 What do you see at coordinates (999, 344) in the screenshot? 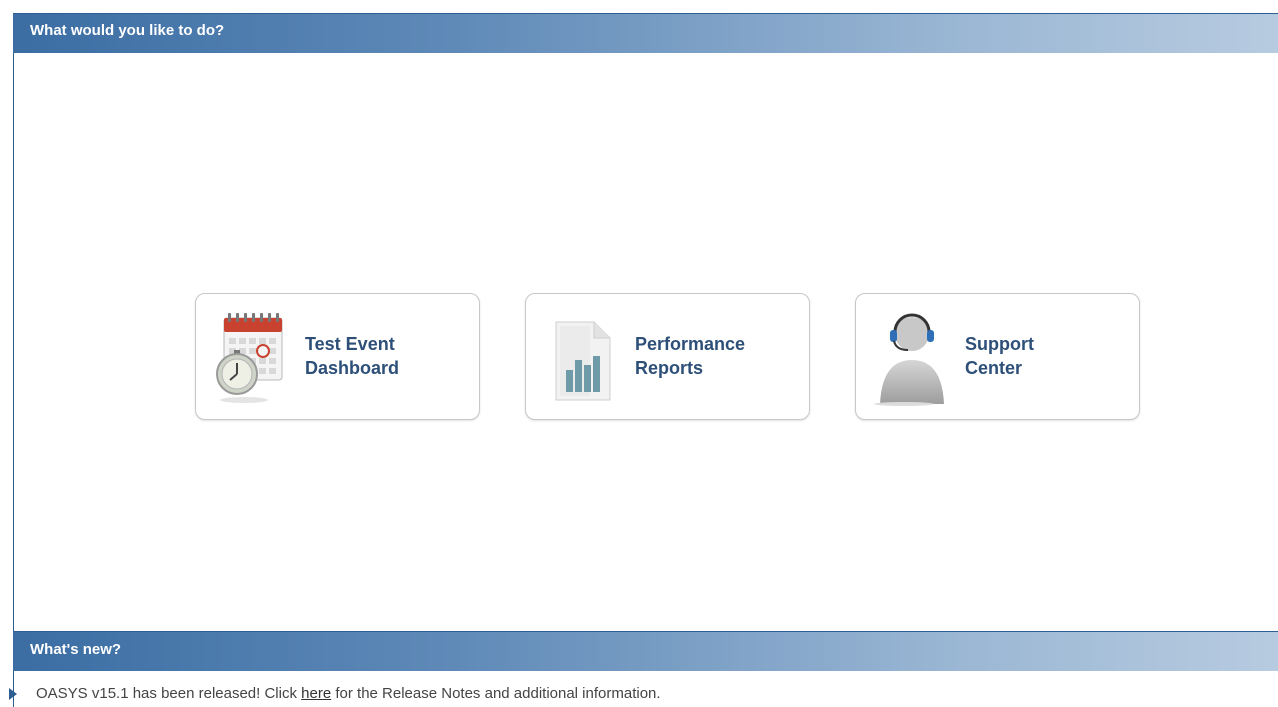
I see `support-center-label-line1: Support` at bounding box center [999, 344].